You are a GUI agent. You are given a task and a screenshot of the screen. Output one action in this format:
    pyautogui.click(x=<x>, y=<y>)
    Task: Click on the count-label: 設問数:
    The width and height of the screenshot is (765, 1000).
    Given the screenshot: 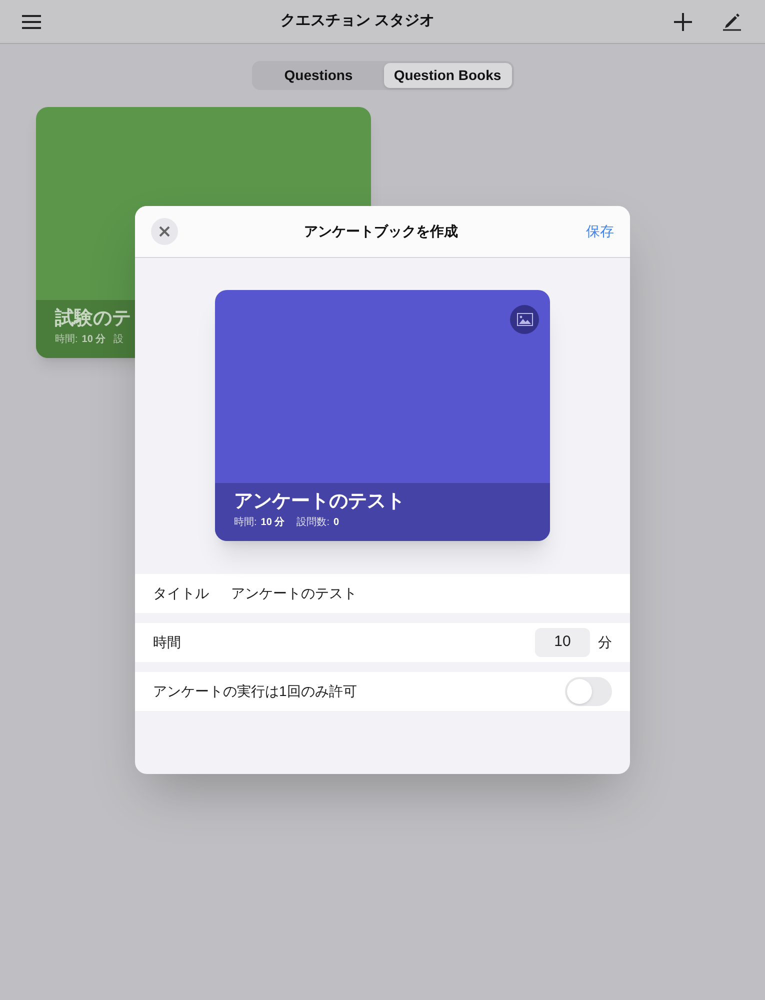 What is the action you would take?
    pyautogui.click(x=313, y=523)
    